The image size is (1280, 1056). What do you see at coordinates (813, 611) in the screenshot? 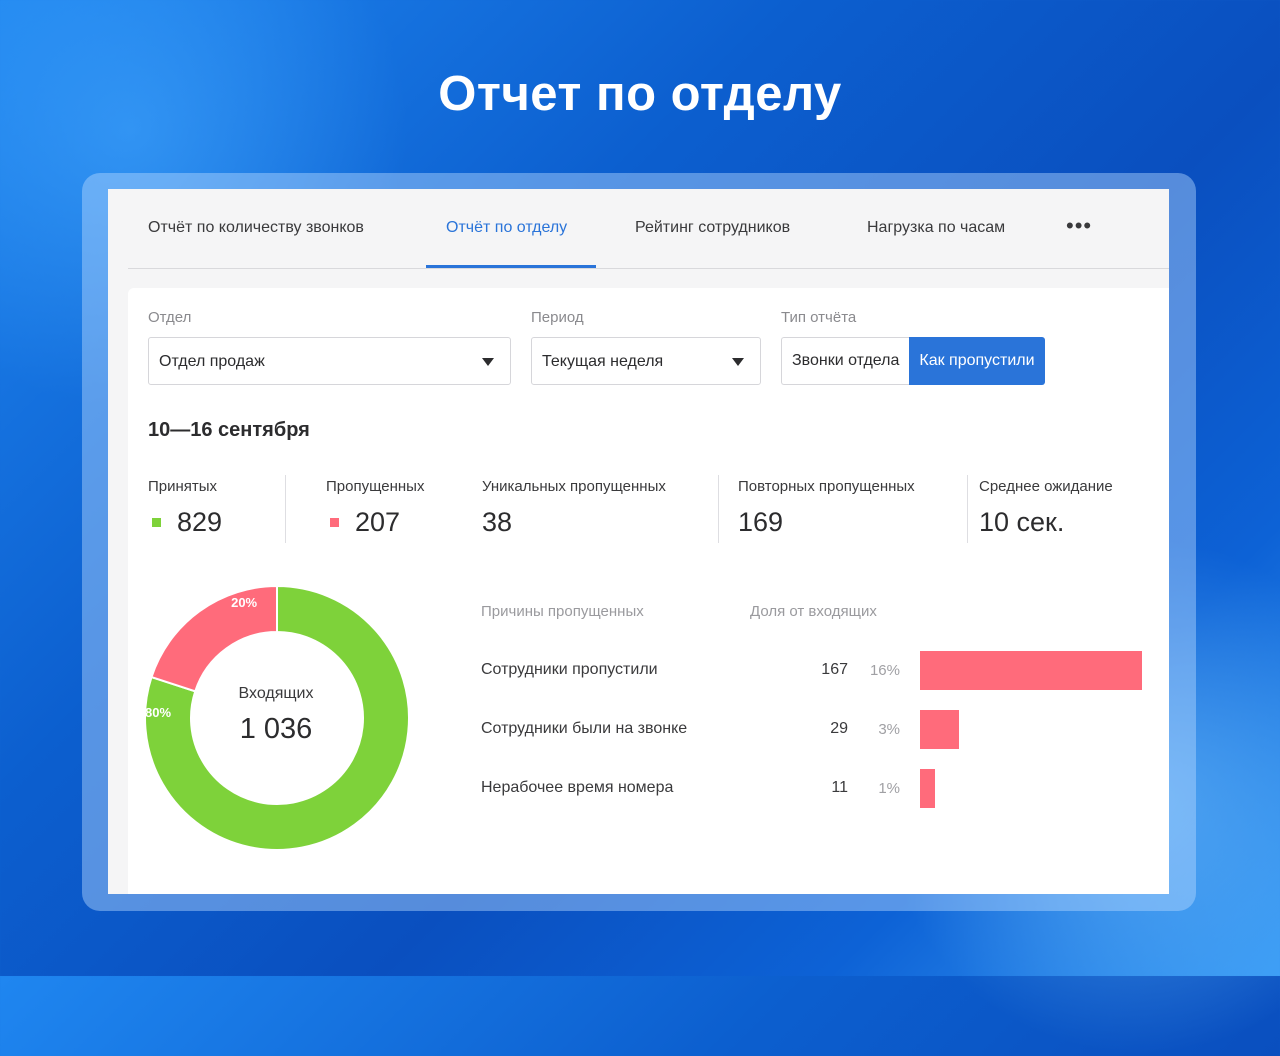
I see `share-header: Доля от входящих` at bounding box center [813, 611].